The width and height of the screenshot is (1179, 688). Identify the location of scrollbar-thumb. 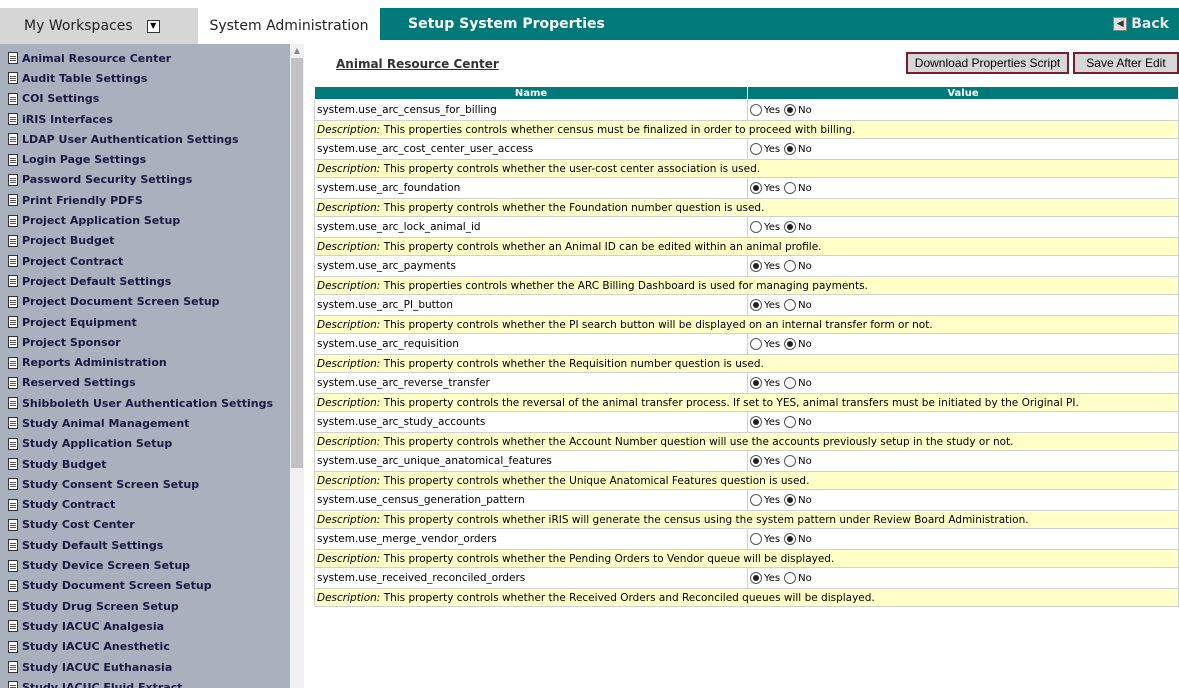
(297, 263).